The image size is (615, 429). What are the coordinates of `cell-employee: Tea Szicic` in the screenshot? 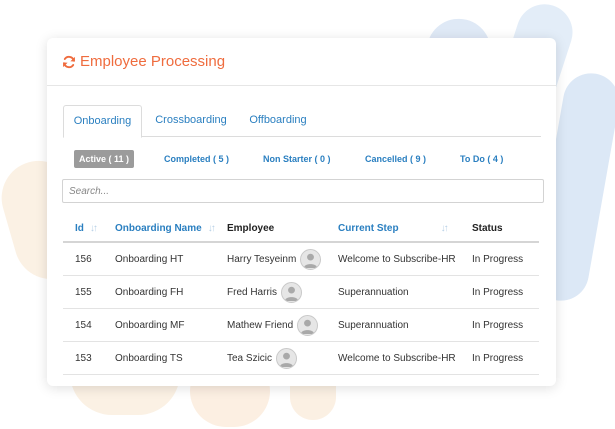 It's located at (270, 358).